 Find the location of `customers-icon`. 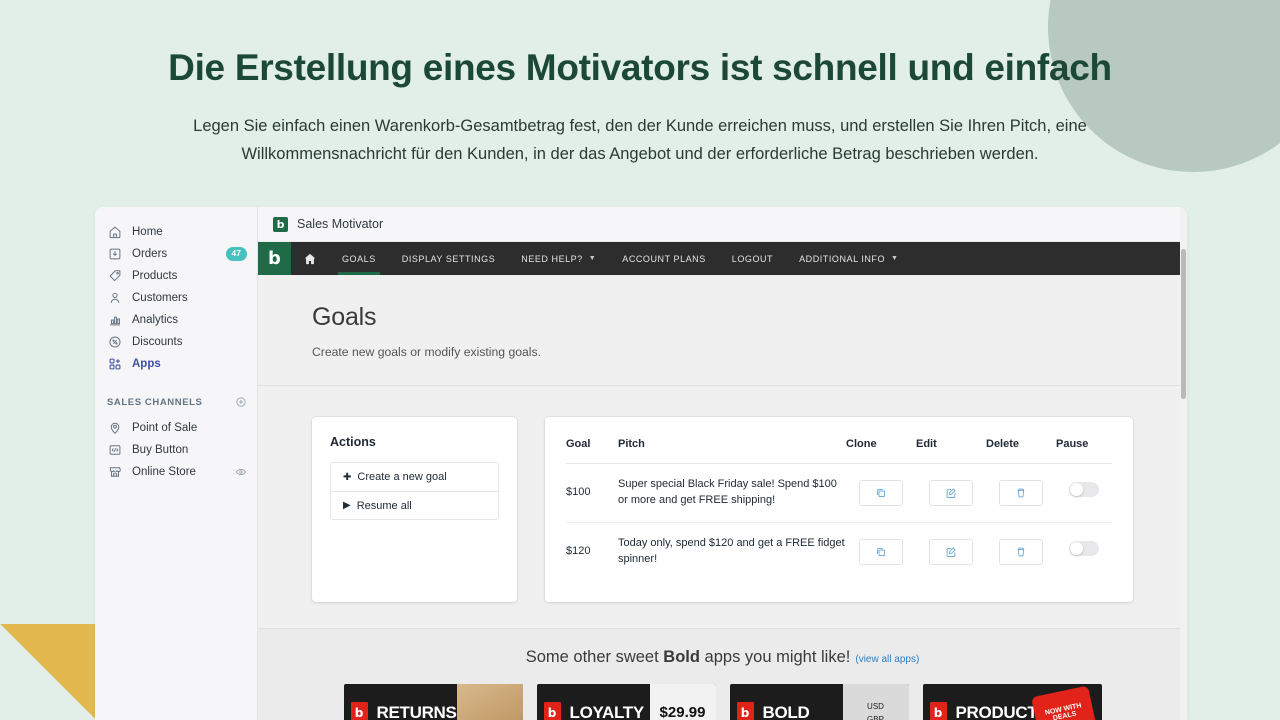

customers-icon is located at coordinates (114, 298).